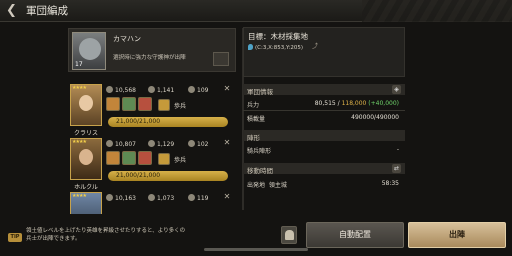  Describe the element at coordinates (14, 11) in the screenshot. I see `back-arrow-icon: ❮` at that location.